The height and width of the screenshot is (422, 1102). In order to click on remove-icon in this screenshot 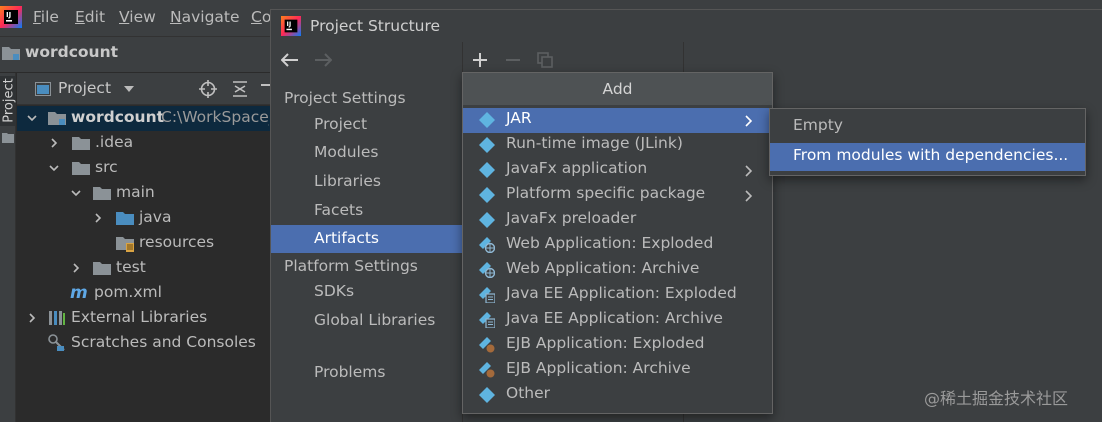, I will do `click(513, 60)`.